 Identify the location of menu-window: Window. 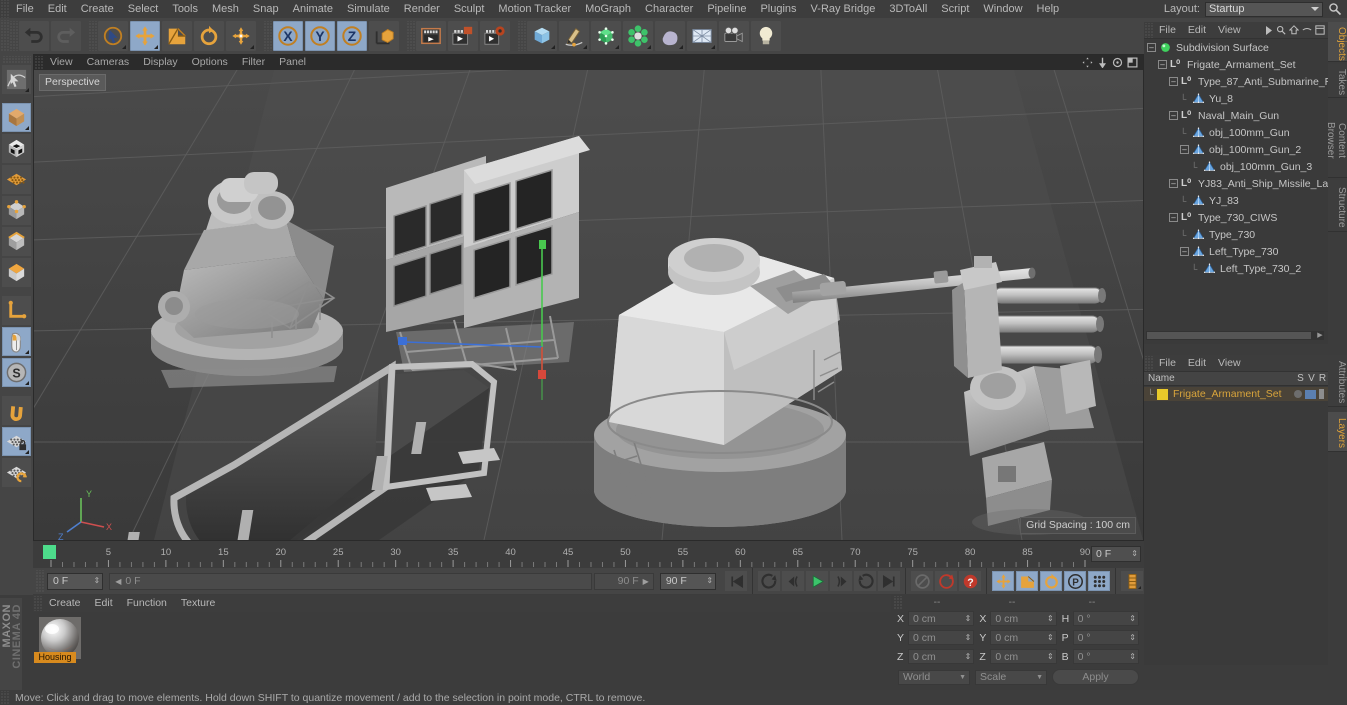
(1002, 9).